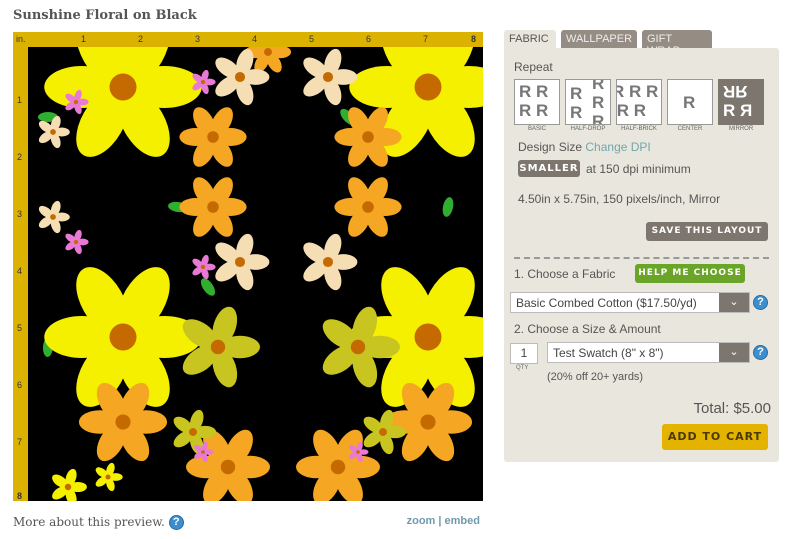  Describe the element at coordinates (20, 100) in the screenshot. I see `ruler-tick-left: 1` at that location.